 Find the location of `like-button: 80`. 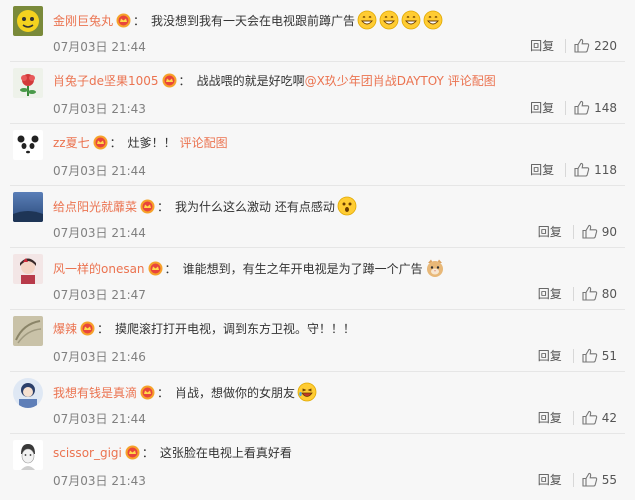

like-button: 80 is located at coordinates (599, 293).